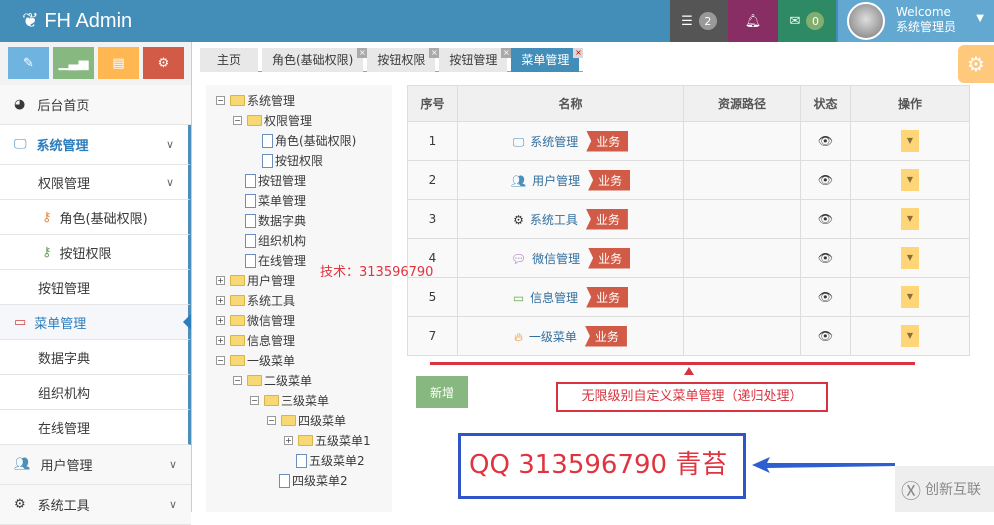 The image size is (994, 525). What do you see at coordinates (255, 320) in the screenshot?
I see `tree-node: + 微信管理` at bounding box center [255, 320].